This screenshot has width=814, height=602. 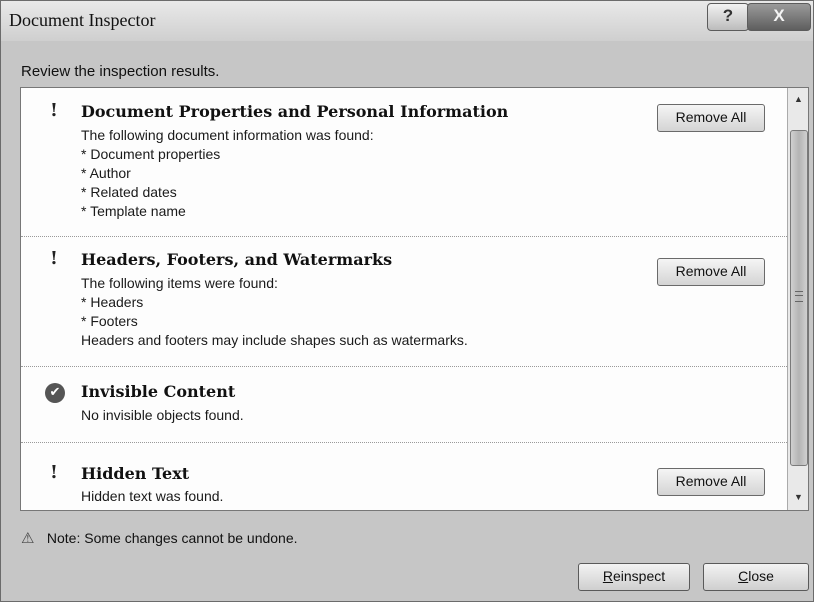 What do you see at coordinates (112, 302) in the screenshot?
I see `detail-line: * Headers` at bounding box center [112, 302].